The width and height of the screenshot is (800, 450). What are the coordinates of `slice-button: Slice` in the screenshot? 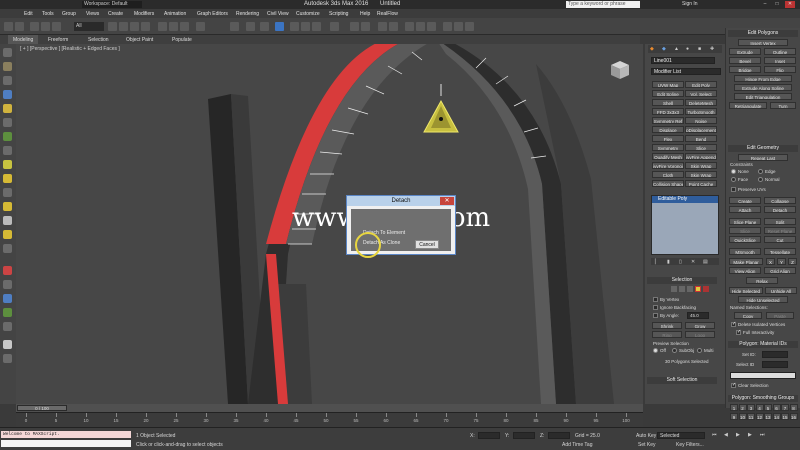 It's located at (745, 230).